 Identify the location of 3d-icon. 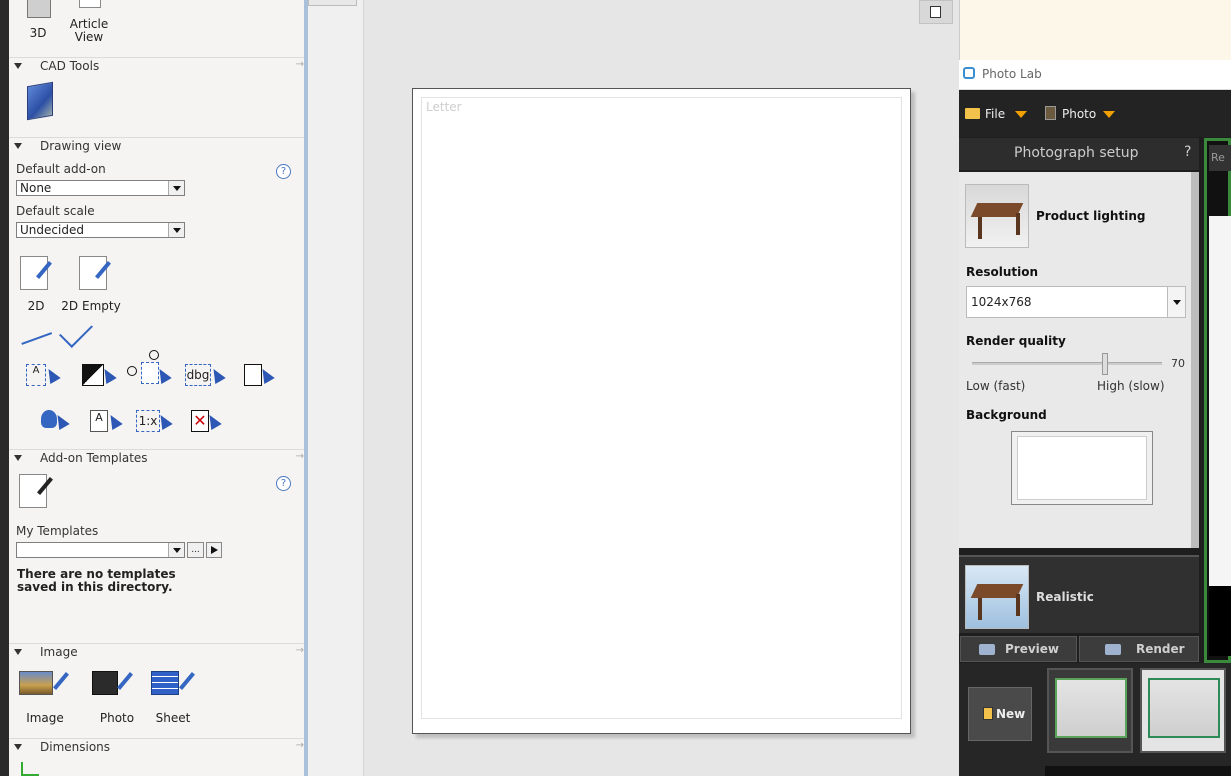
(39, 9).